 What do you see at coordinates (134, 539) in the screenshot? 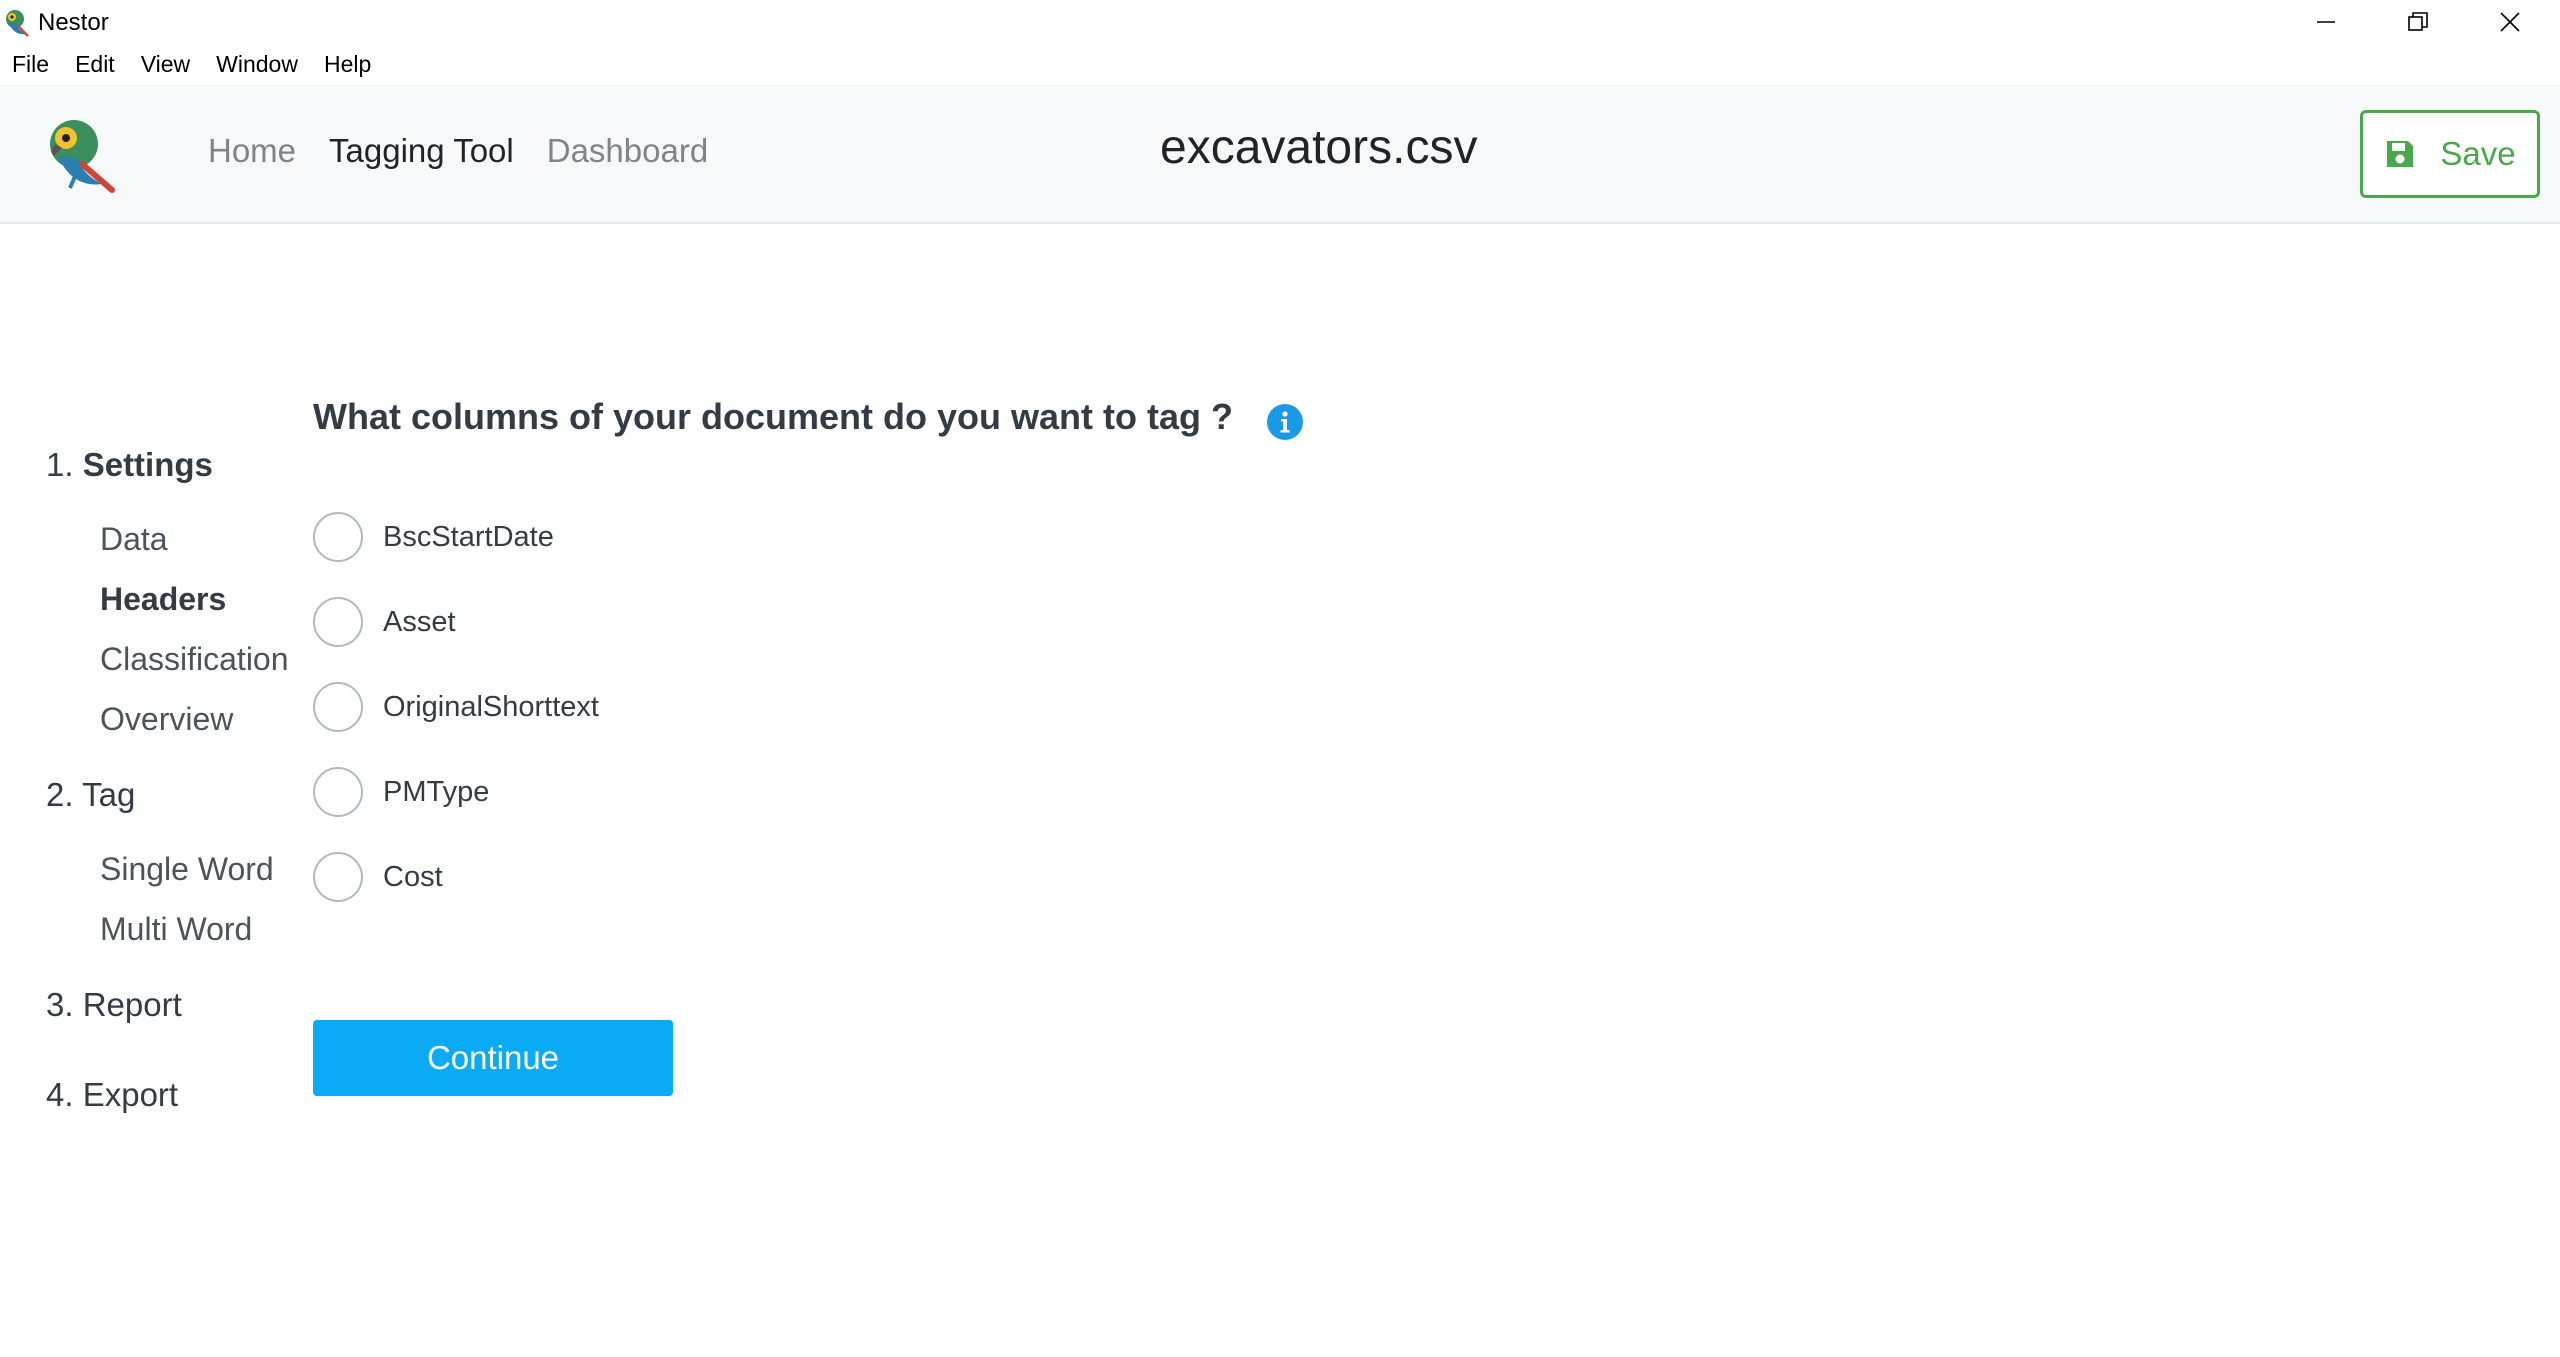
I see `substep-data: Data` at bounding box center [134, 539].